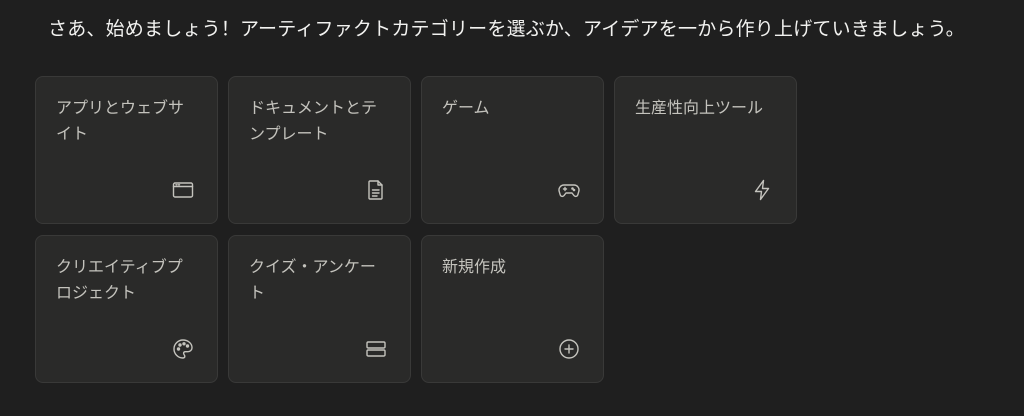 This screenshot has width=1024, height=416. Describe the element at coordinates (474, 266) in the screenshot. I see `category-label: 新規作成` at that location.